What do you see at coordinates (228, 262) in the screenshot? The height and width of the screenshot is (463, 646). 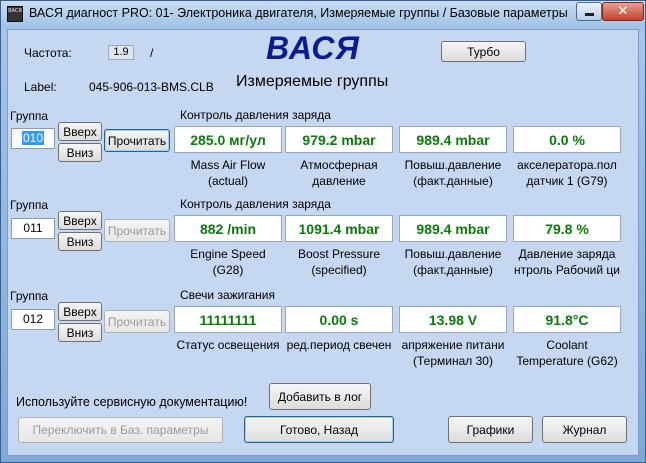 I see `value-label-1: Engine Speed (G28)` at bounding box center [228, 262].